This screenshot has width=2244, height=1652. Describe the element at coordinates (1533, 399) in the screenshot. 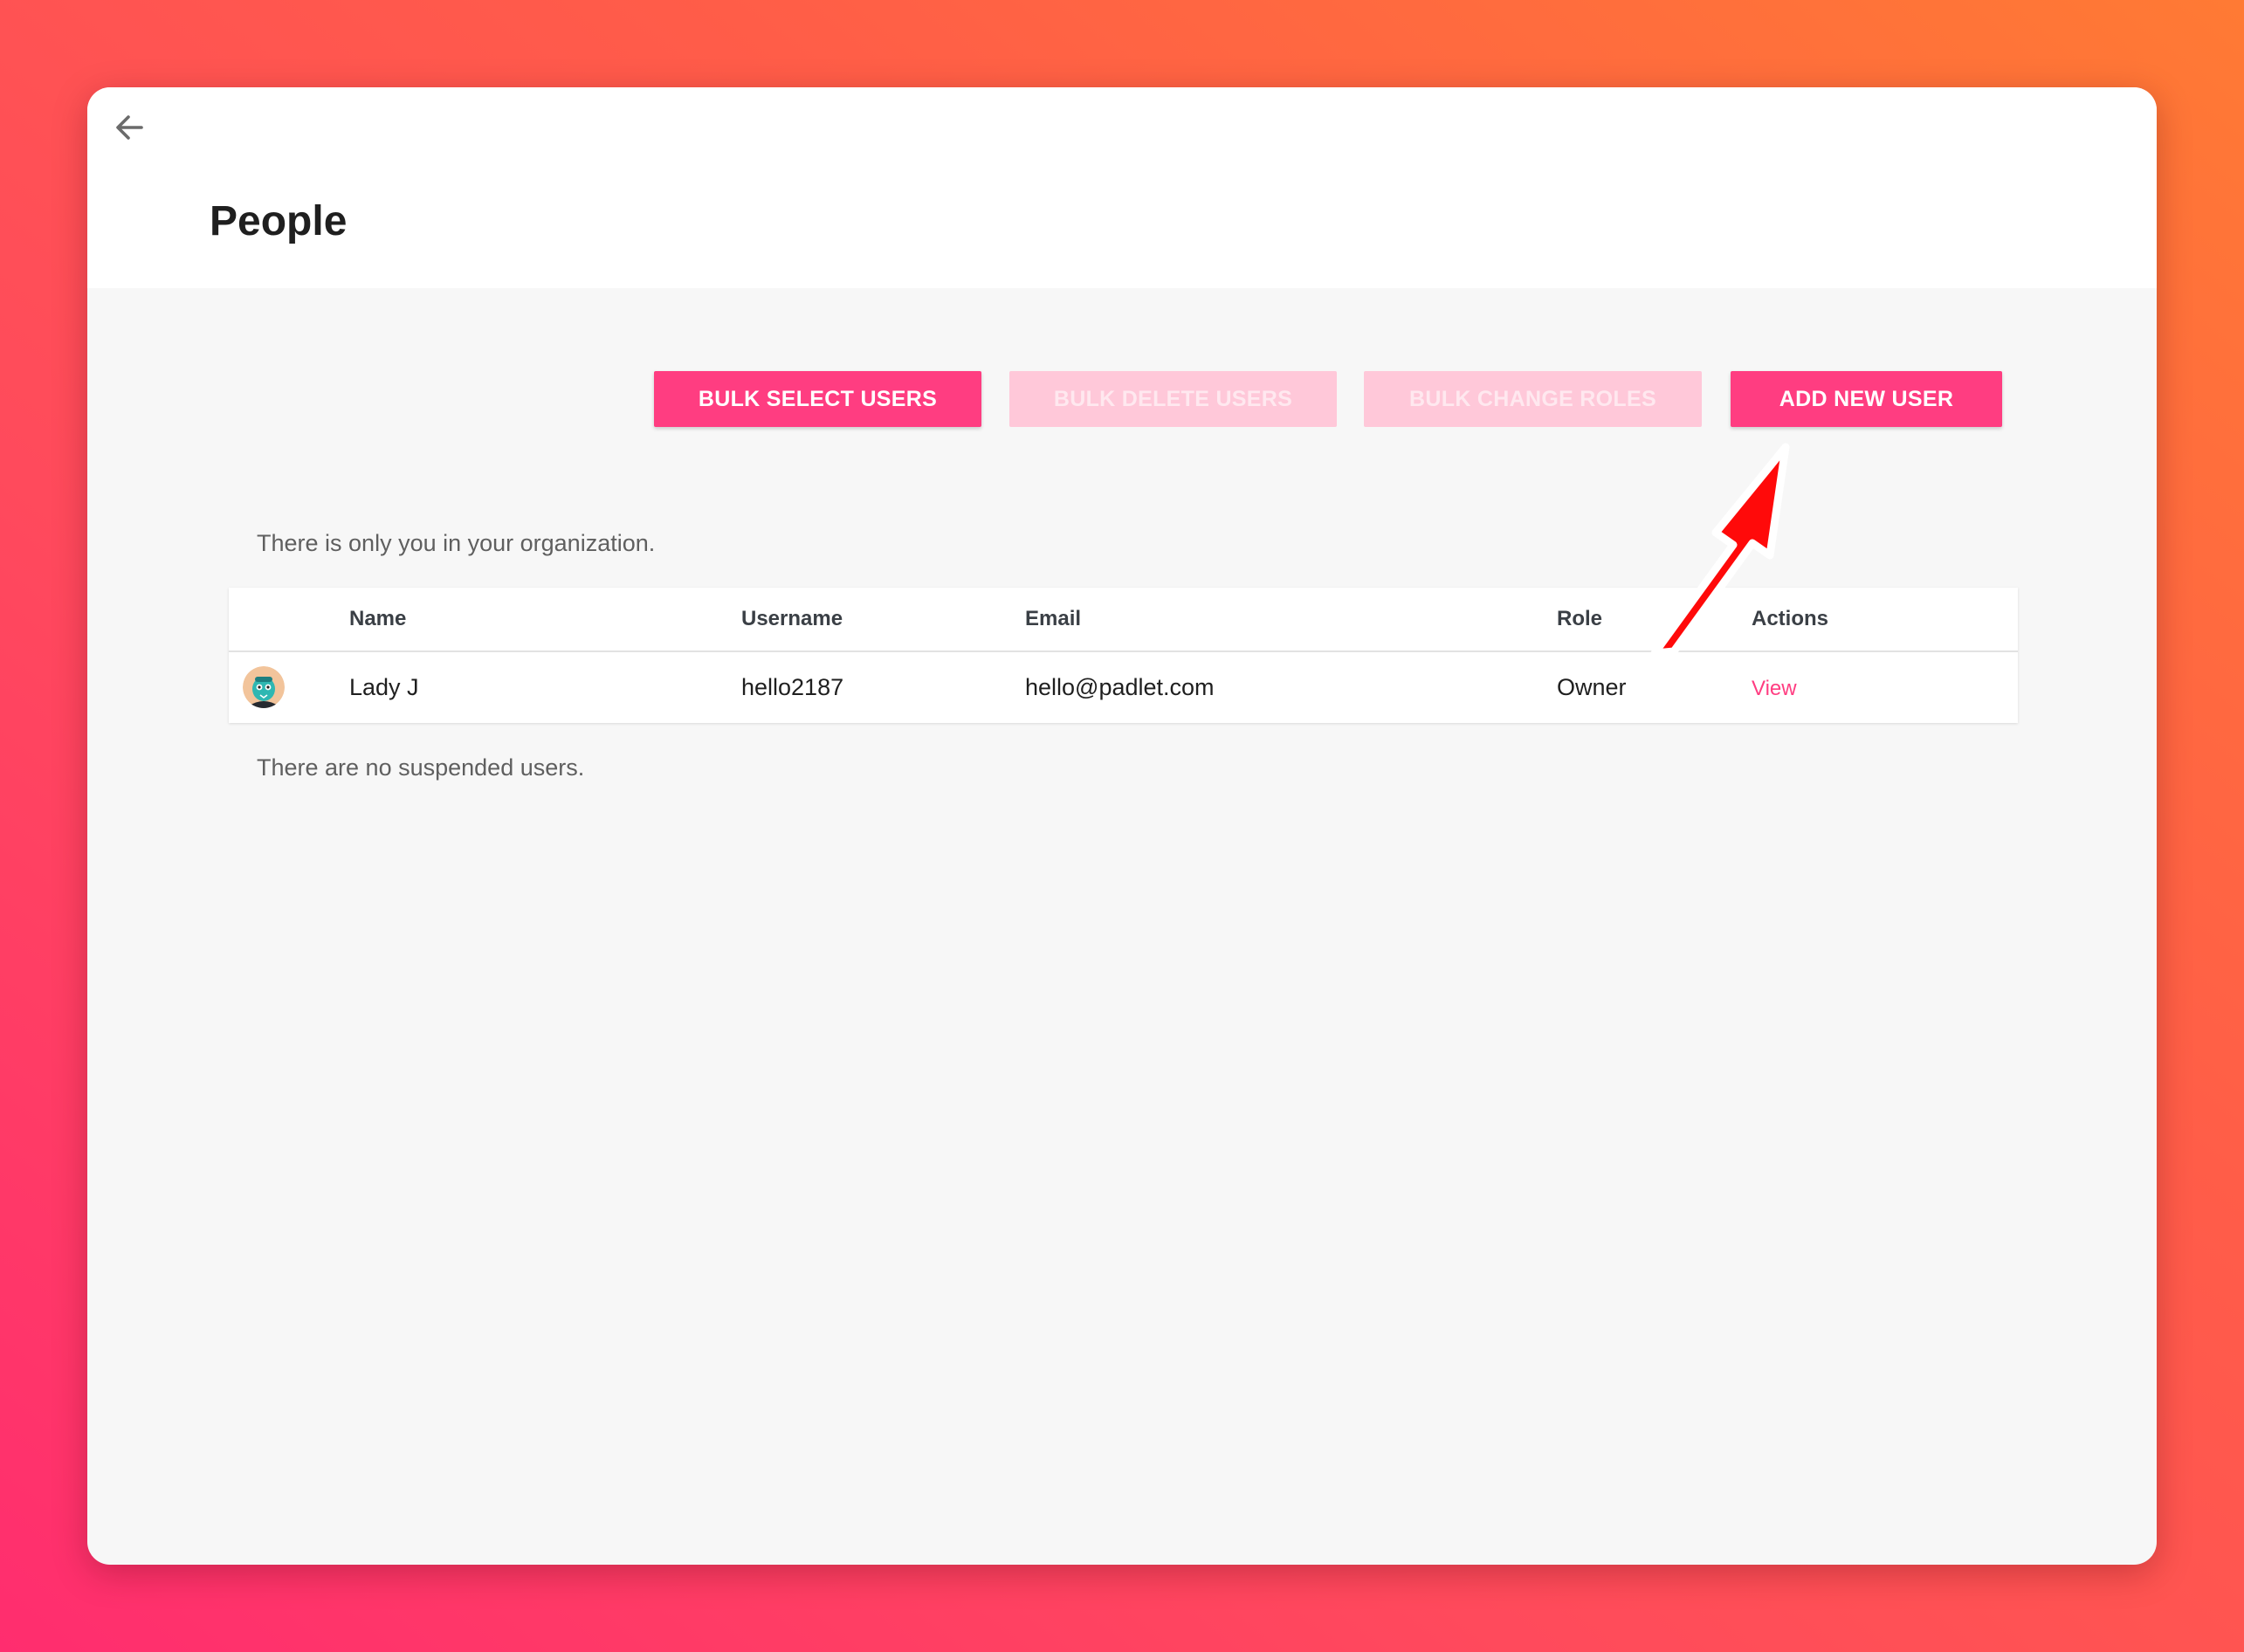

I see `bulk-change-roles-button: BULK CHANGE ROLES` at that location.